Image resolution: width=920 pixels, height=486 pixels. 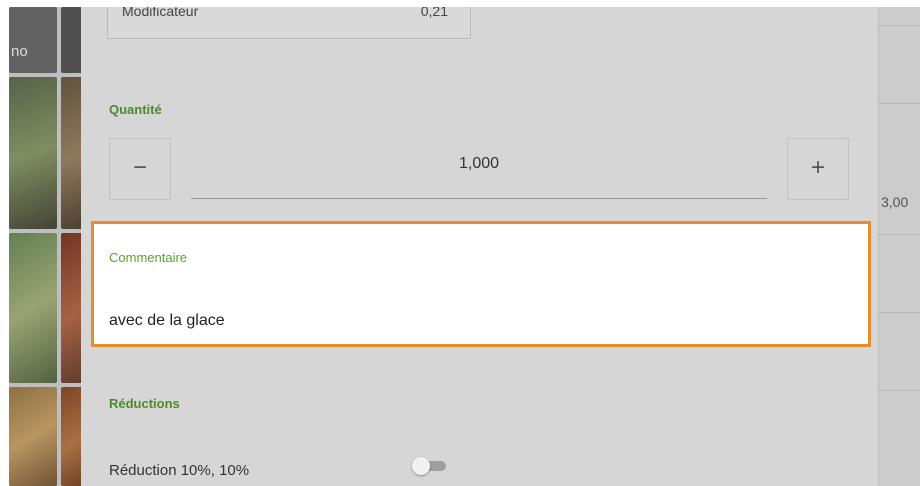 I want to click on comment-input: avec de la glace, so click(x=167, y=321).